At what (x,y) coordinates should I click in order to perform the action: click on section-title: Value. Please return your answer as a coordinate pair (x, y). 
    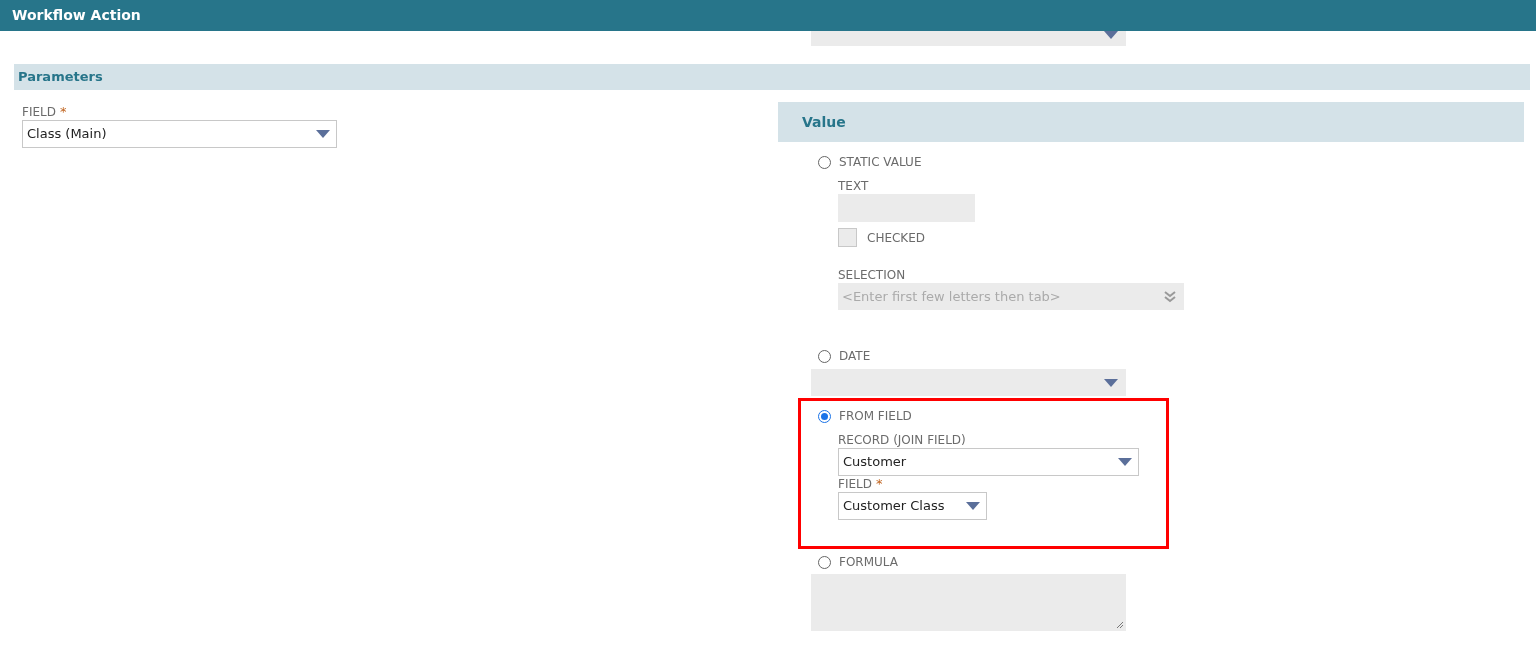
    Looking at the image, I should click on (824, 122).